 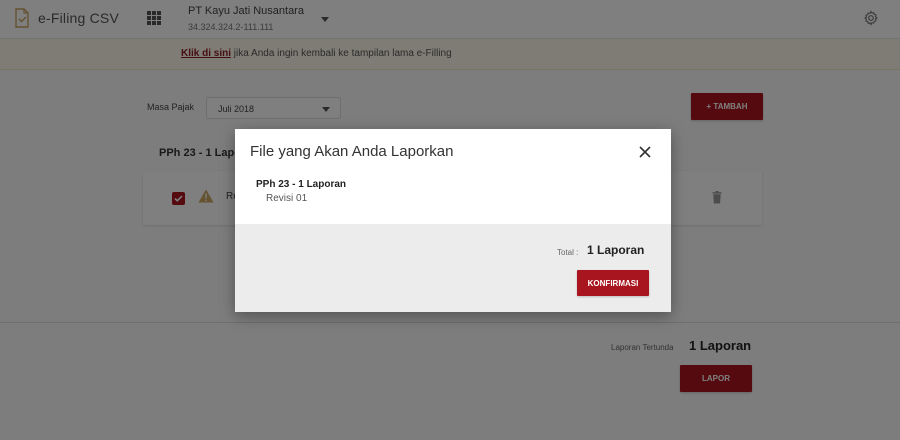 What do you see at coordinates (301, 184) in the screenshot?
I see `modal-item-title: PPh 23 - 1 Laporan` at bounding box center [301, 184].